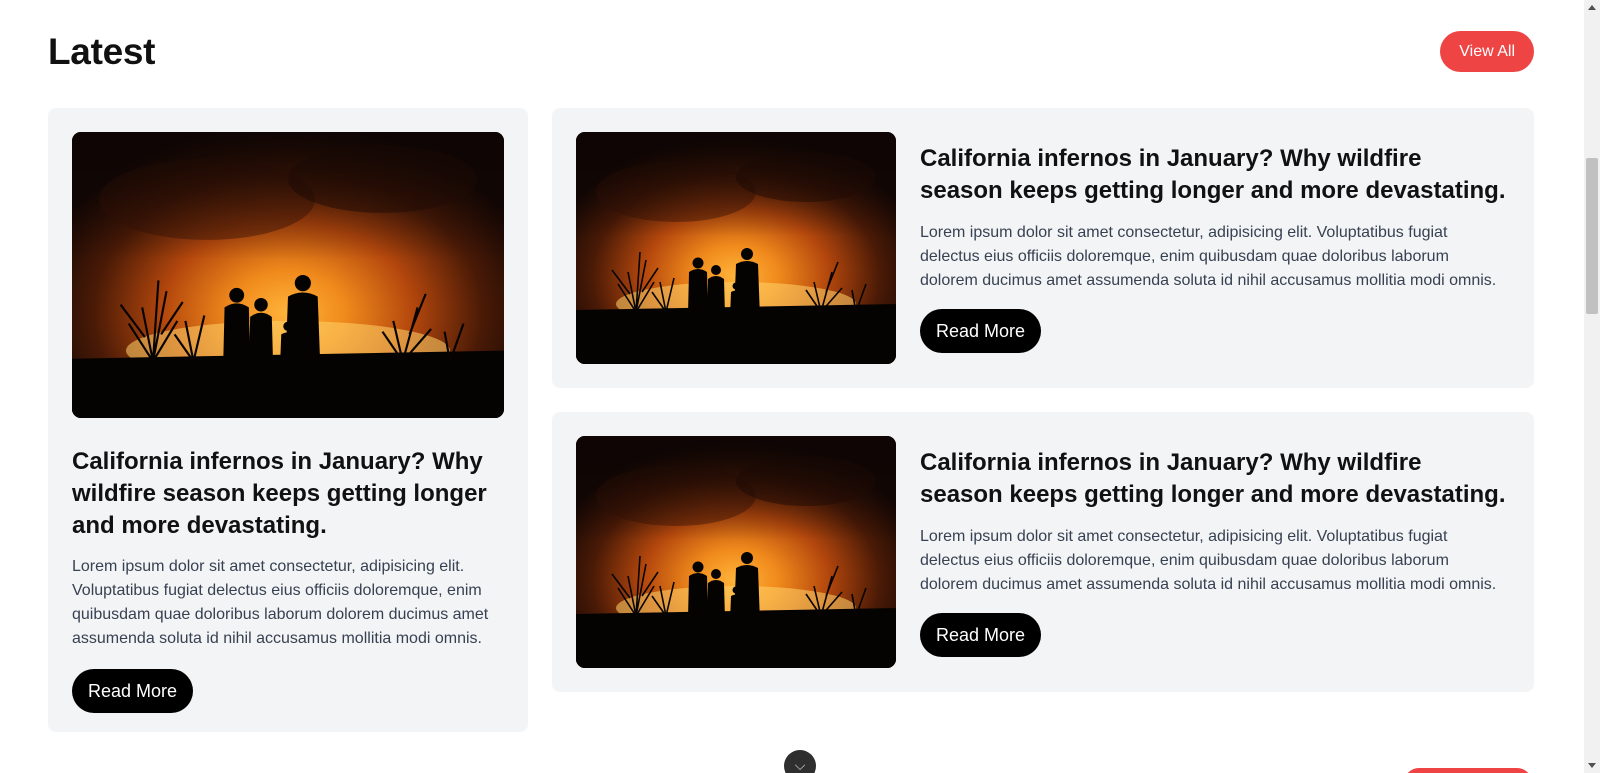  What do you see at coordinates (102, 51) in the screenshot?
I see `section-title: Latest` at bounding box center [102, 51].